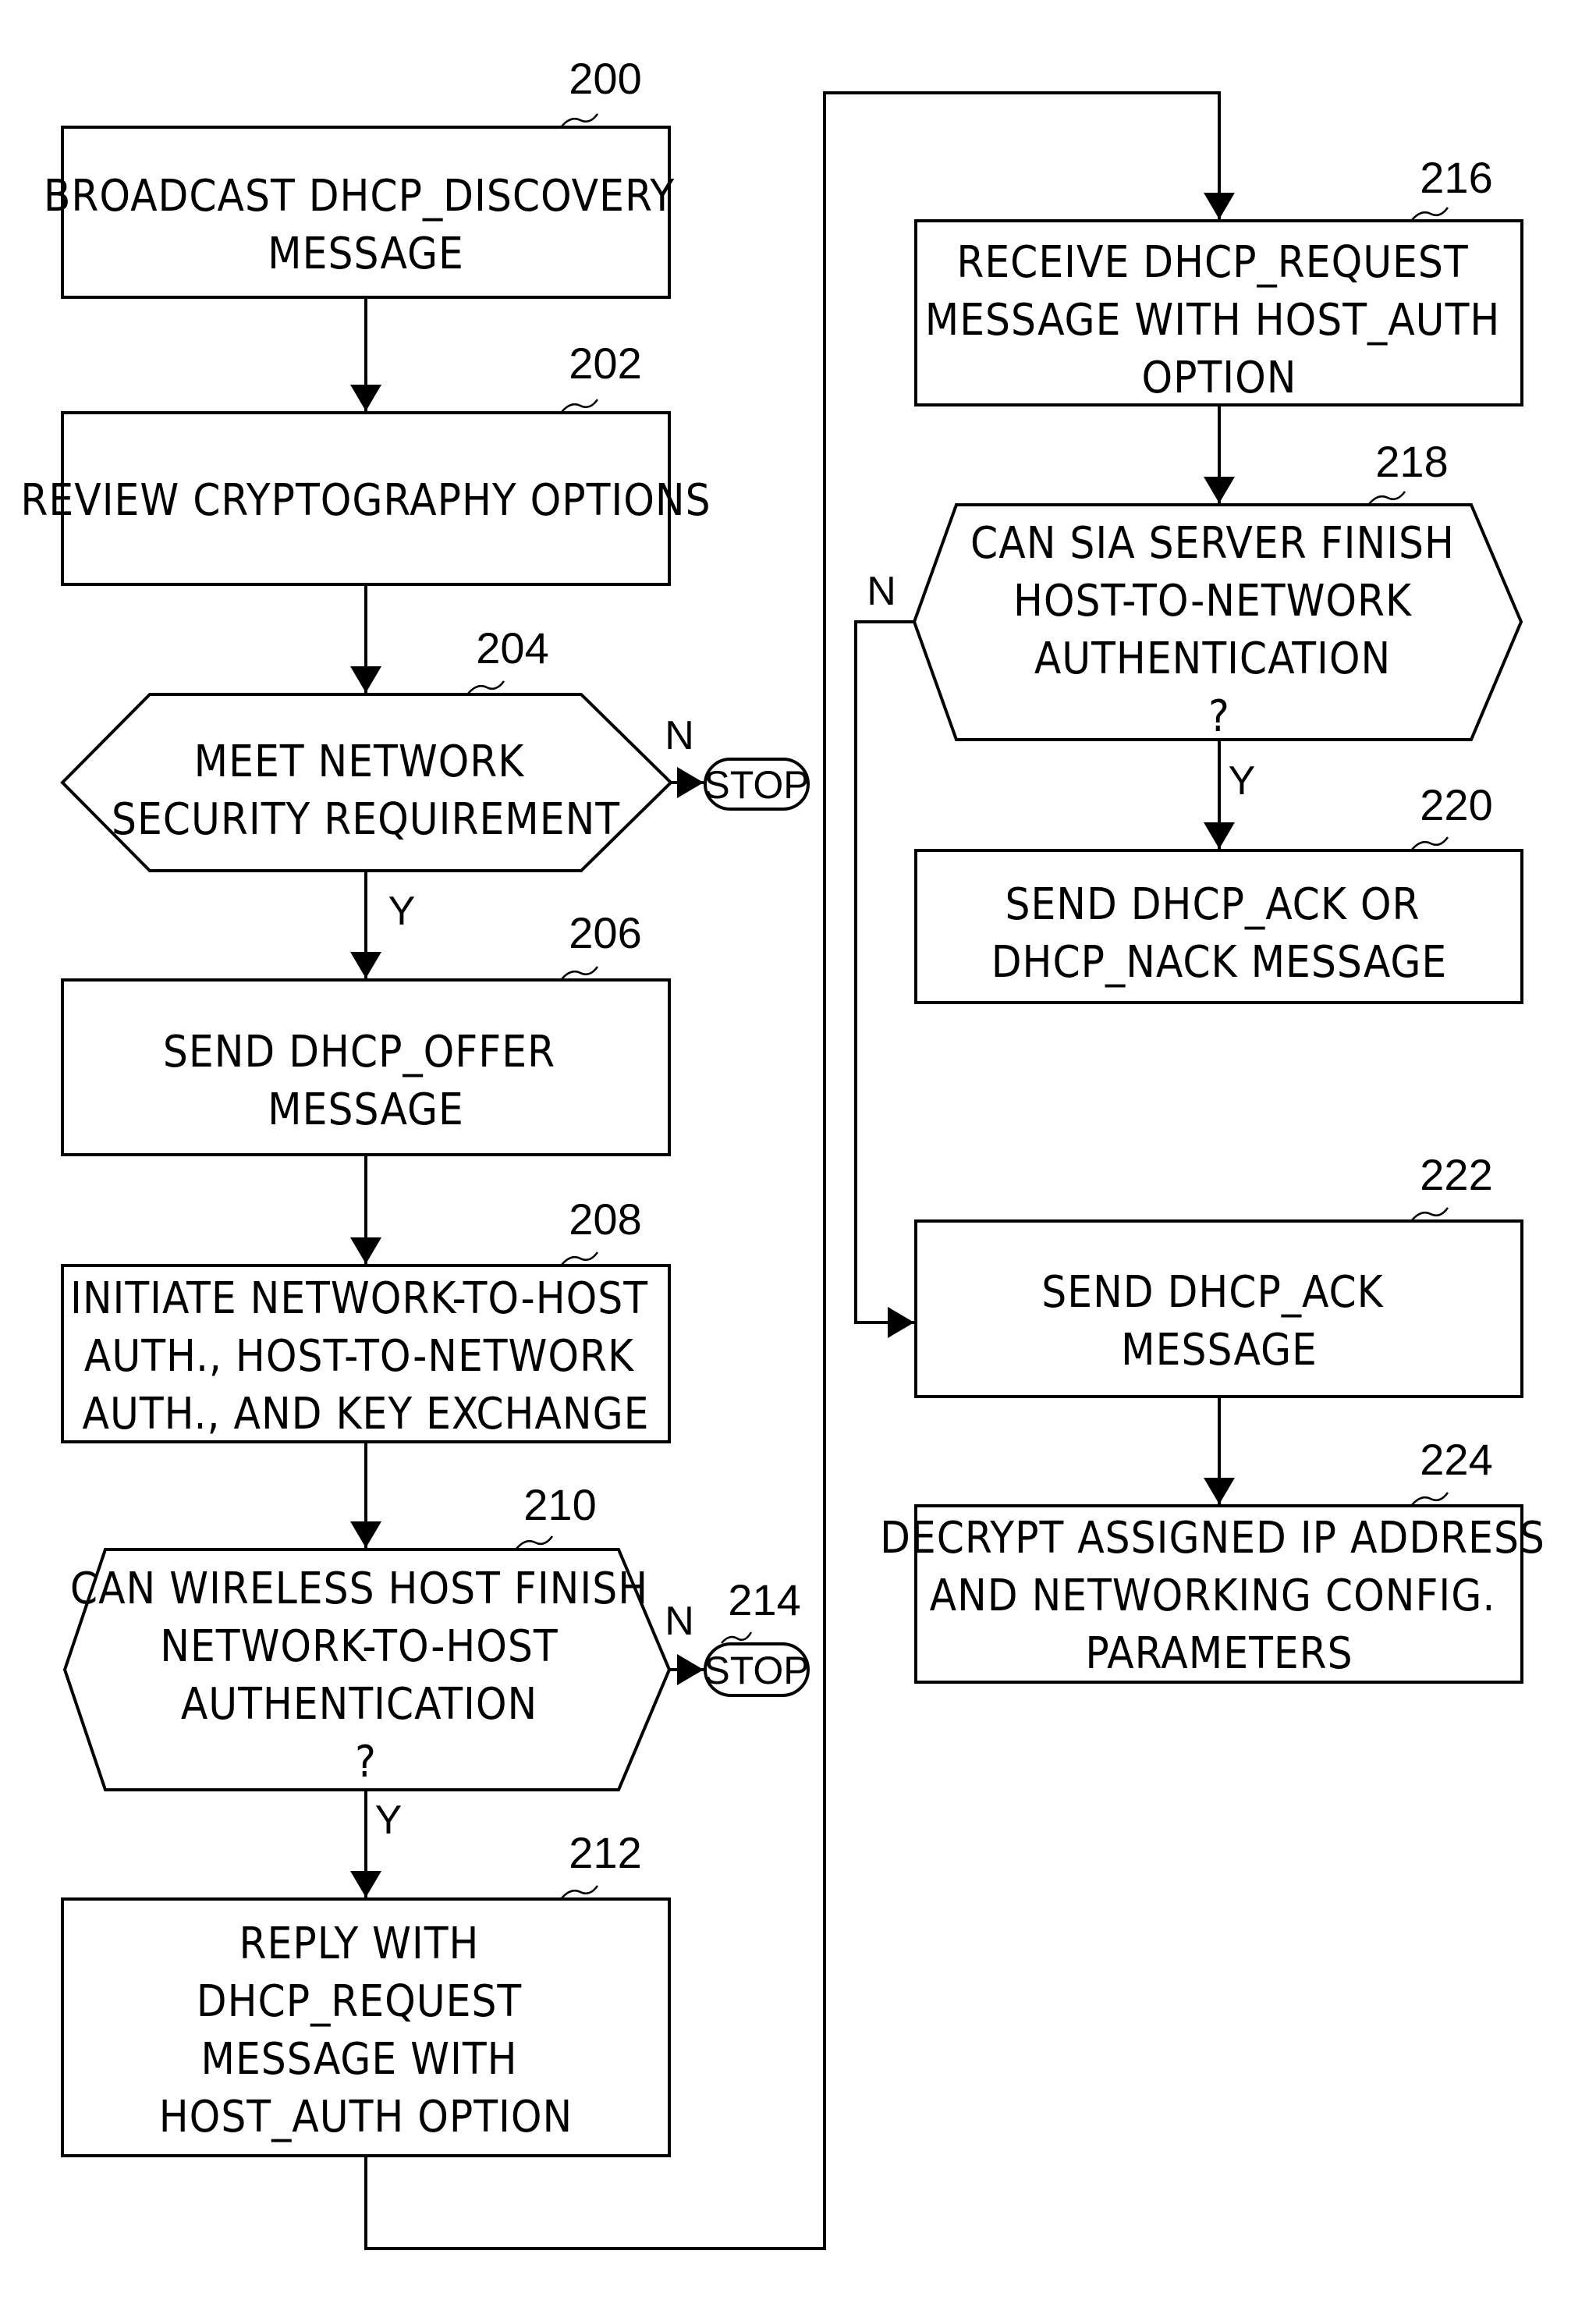 The image size is (1596, 2311). I want to click on ref-number: 212, so click(605, 1853).